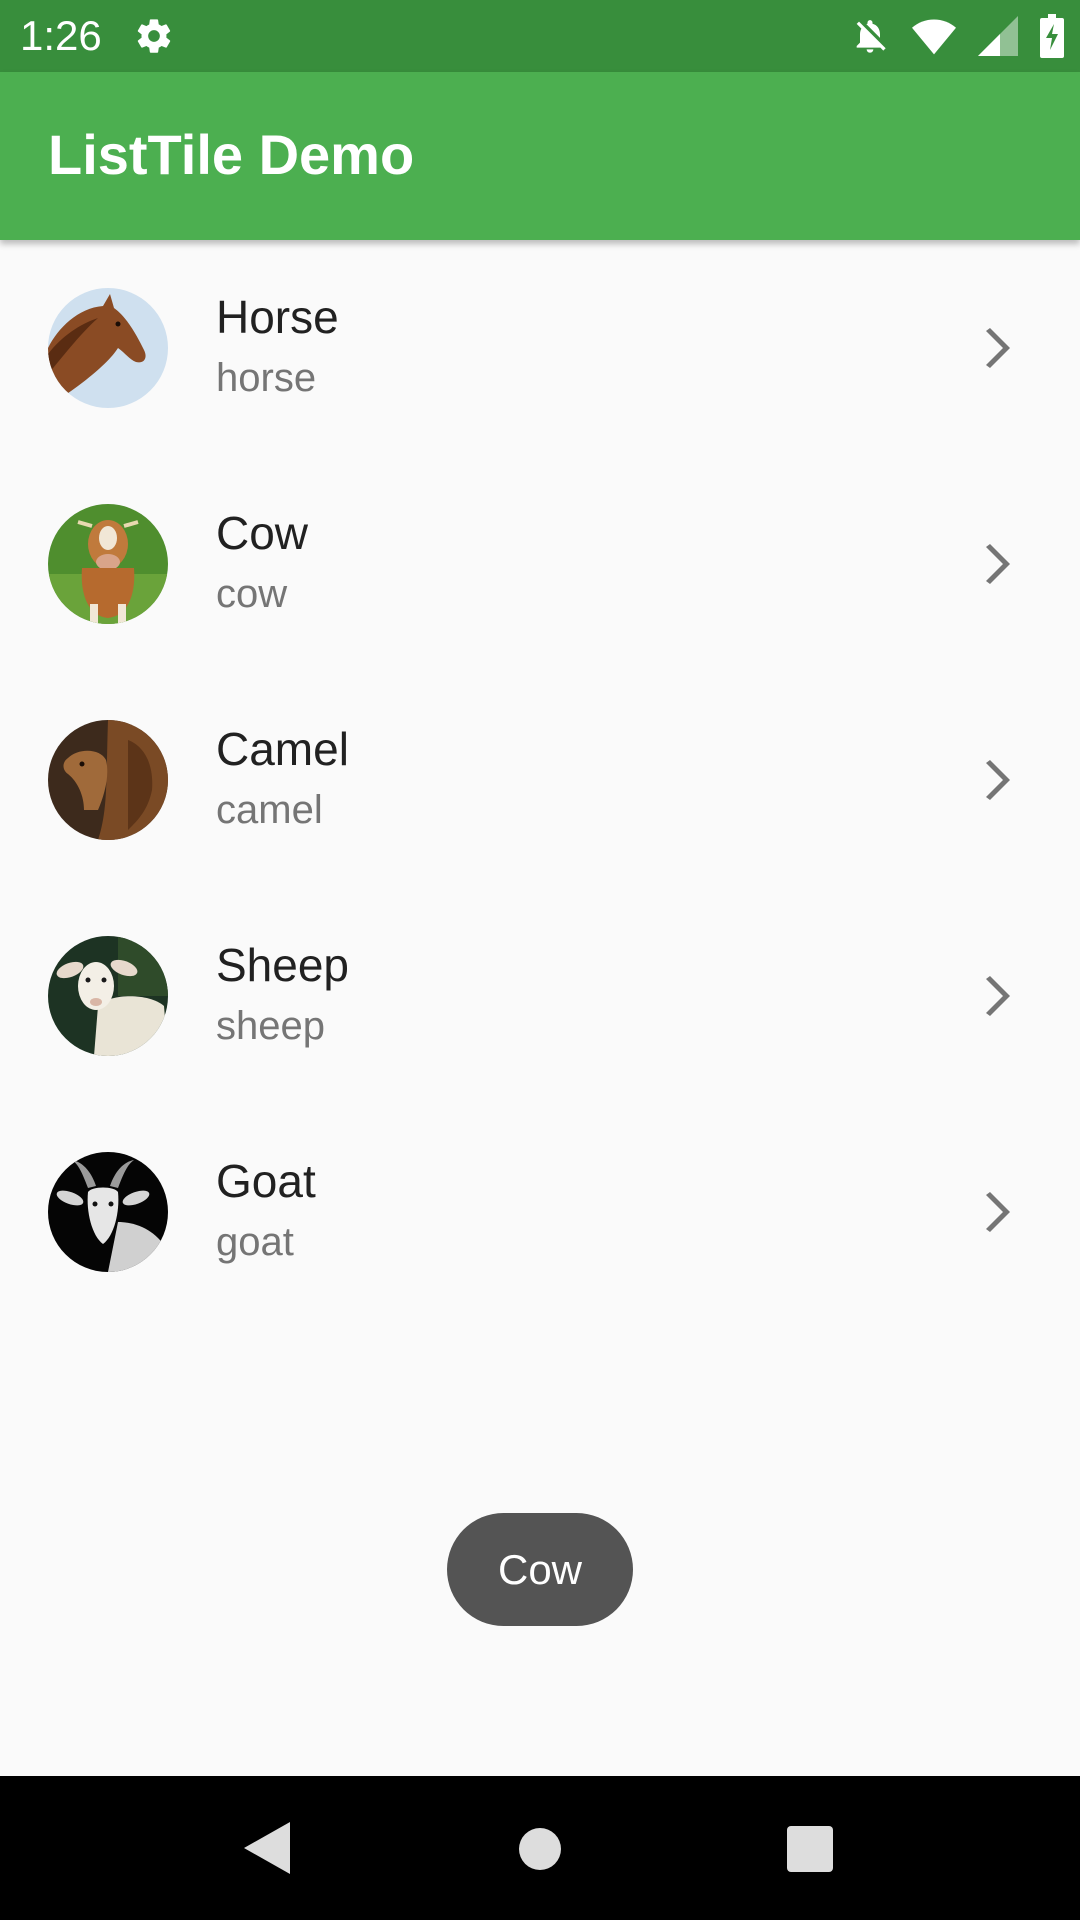 This screenshot has width=1080, height=1920. Describe the element at coordinates (108, 996) in the screenshot. I see `sheep-avatar` at that location.